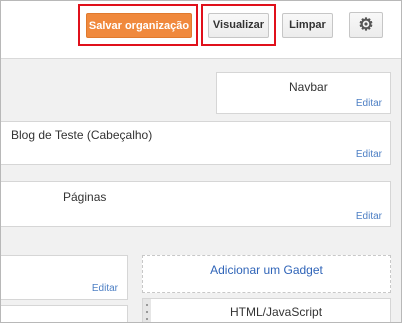 The height and width of the screenshot is (323, 402). Describe the element at coordinates (307, 25) in the screenshot. I see `clear-button: Limpar` at that location.